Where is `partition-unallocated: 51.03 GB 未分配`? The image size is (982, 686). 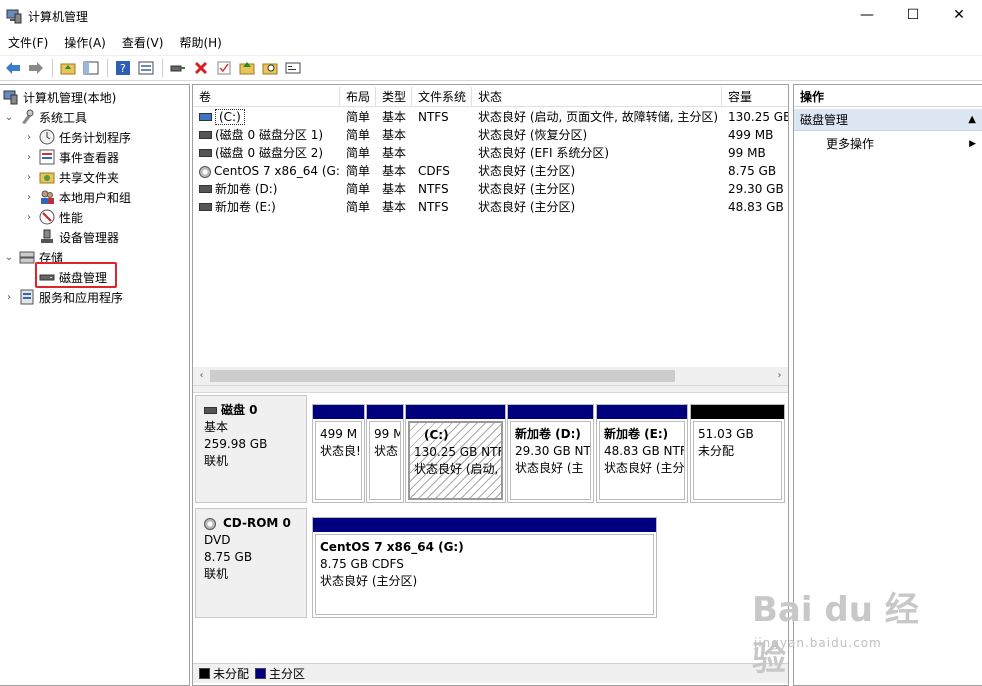
partition-unallocated: 51.03 GB 未分配 is located at coordinates (737, 453).